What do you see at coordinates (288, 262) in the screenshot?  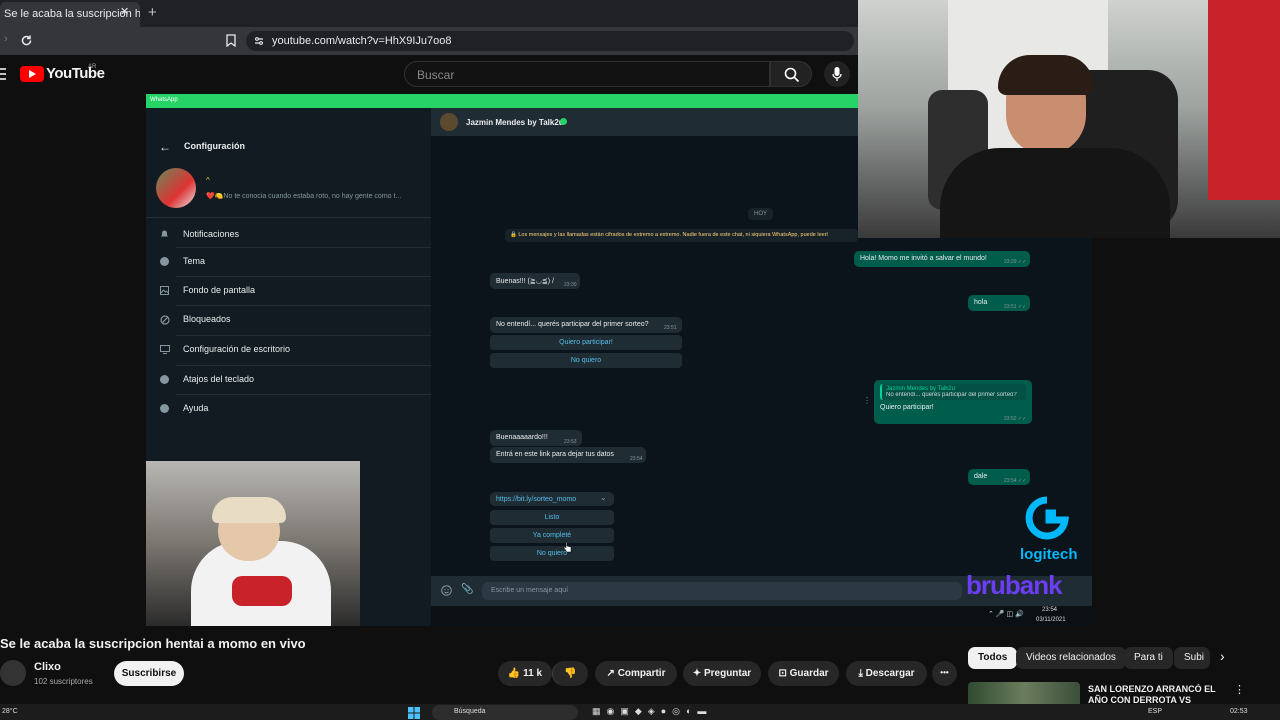 I see `menu-item-theme: Tema` at bounding box center [288, 262].